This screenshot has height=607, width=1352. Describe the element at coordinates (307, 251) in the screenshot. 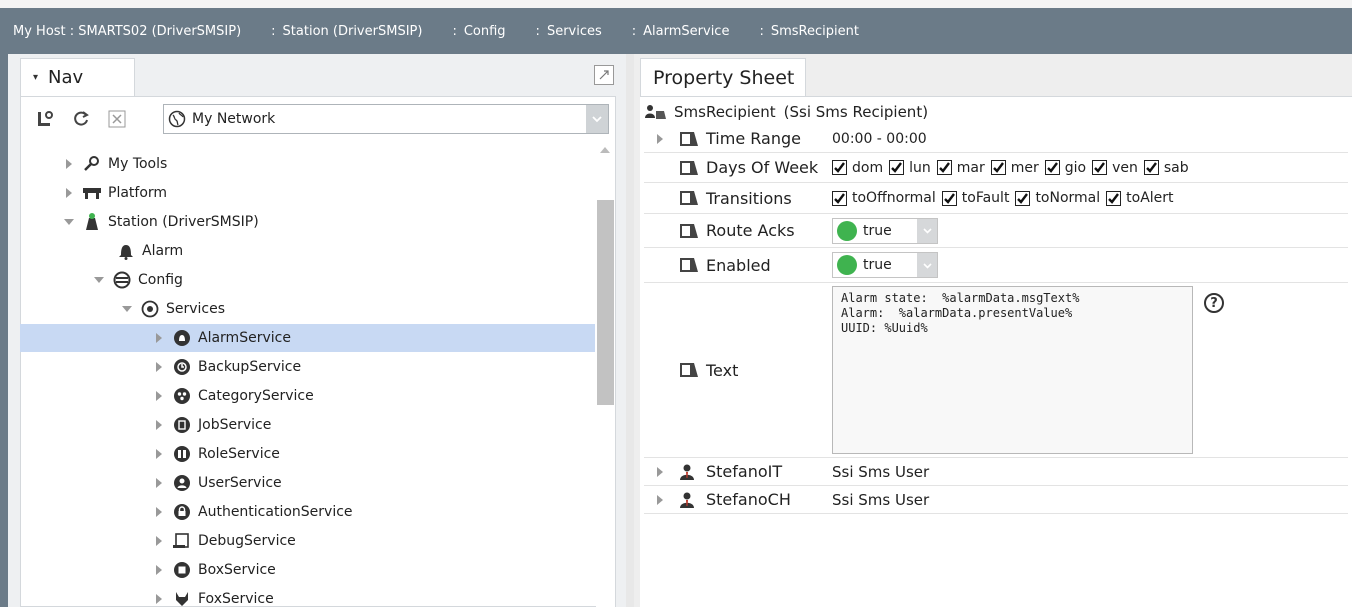

I see `tree-item-alarm: Alarm` at that location.